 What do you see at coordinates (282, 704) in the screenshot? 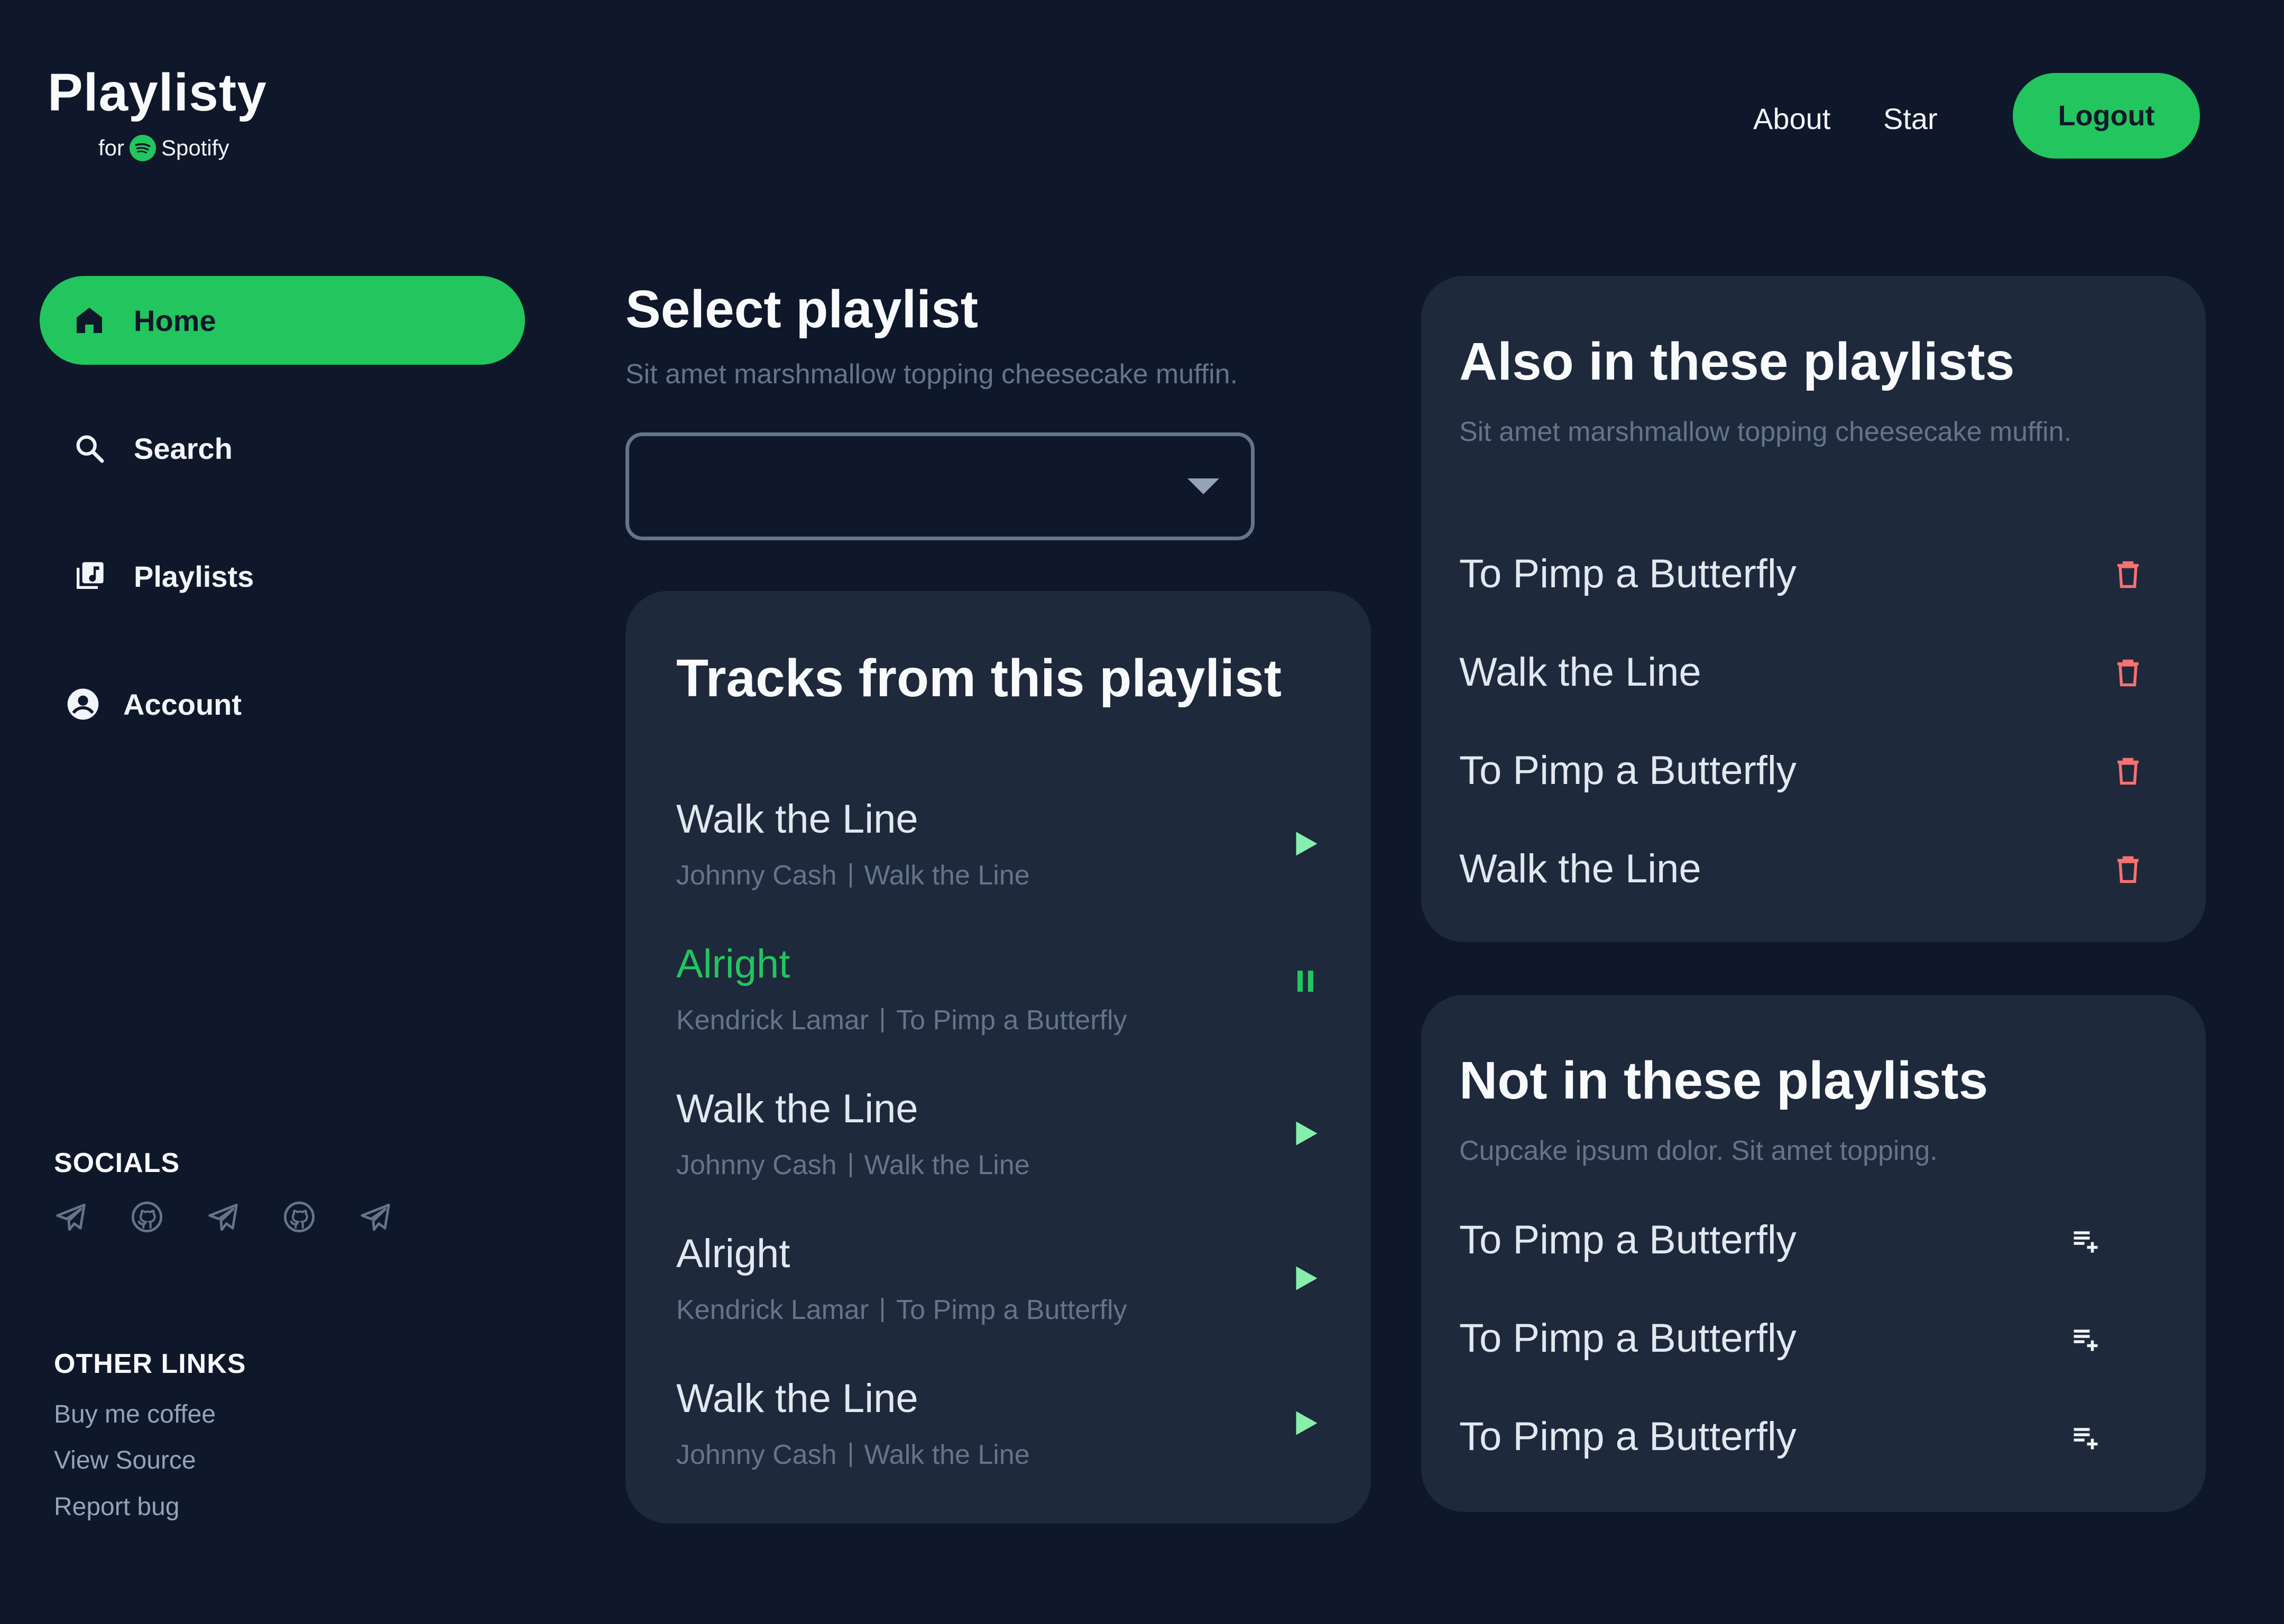
I see `sidebar-item-account: Account` at bounding box center [282, 704].